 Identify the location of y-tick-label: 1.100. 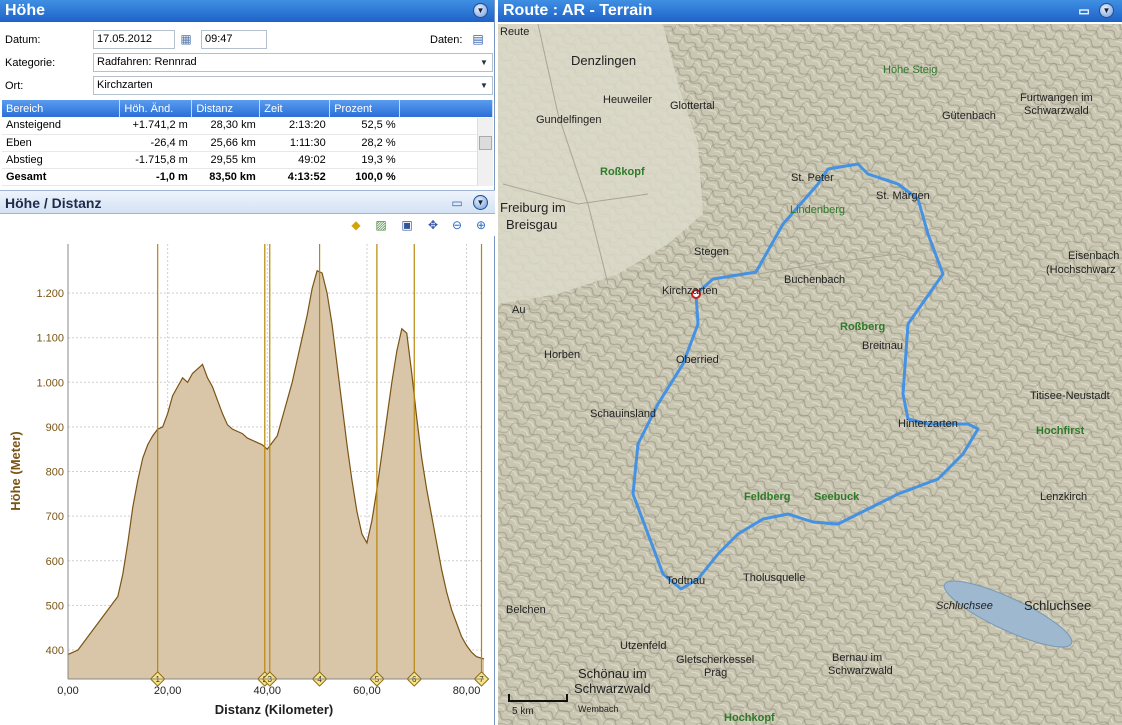
(50, 339).